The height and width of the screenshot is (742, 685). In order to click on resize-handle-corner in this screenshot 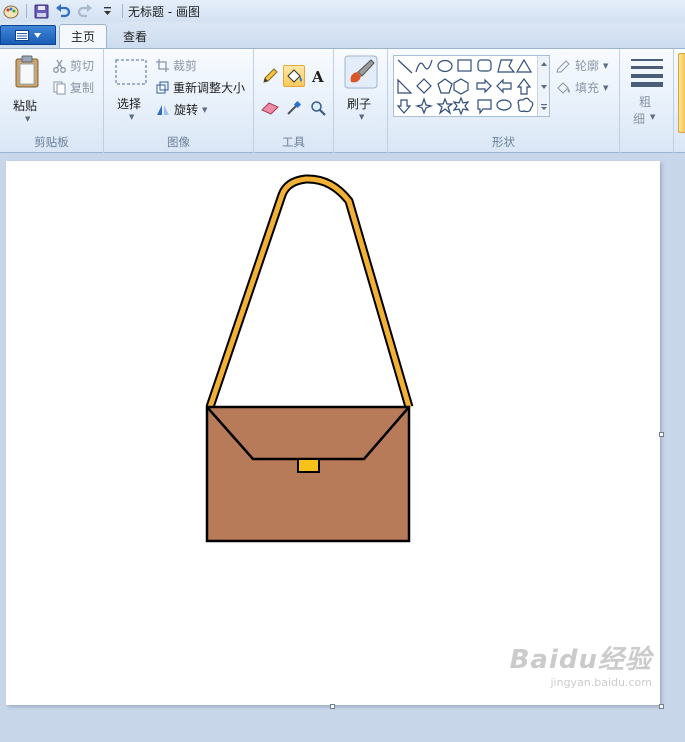, I will do `click(661, 706)`.